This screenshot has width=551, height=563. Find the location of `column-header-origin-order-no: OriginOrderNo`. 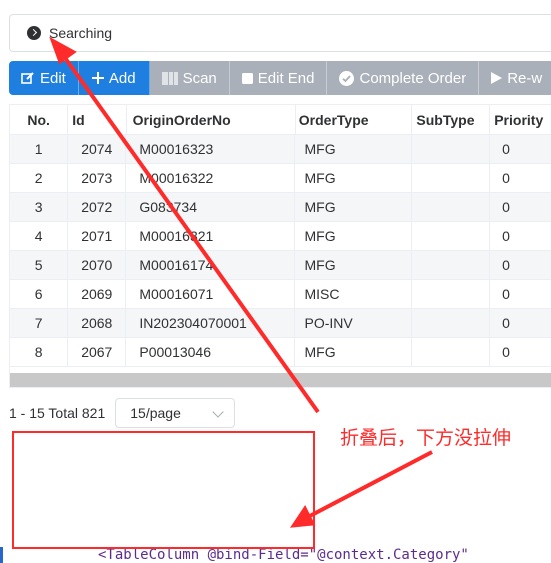

column-header-origin-order-no: OriginOrderNo is located at coordinates (211, 119).